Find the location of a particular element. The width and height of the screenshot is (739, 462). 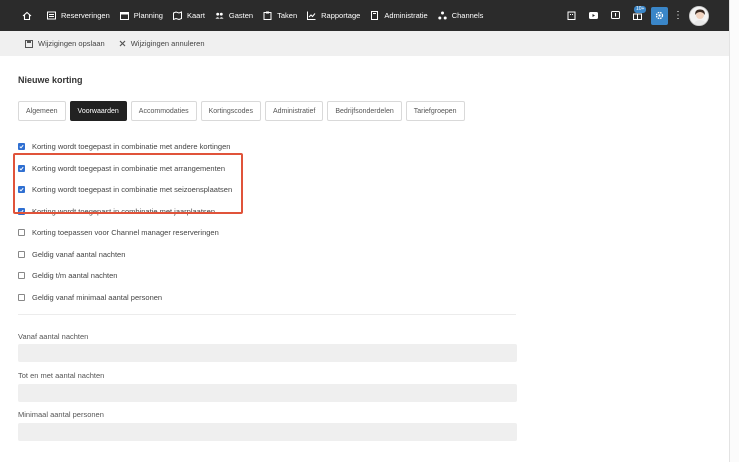

min-personen-label: Minimaal aantal personen is located at coordinates (61, 414).